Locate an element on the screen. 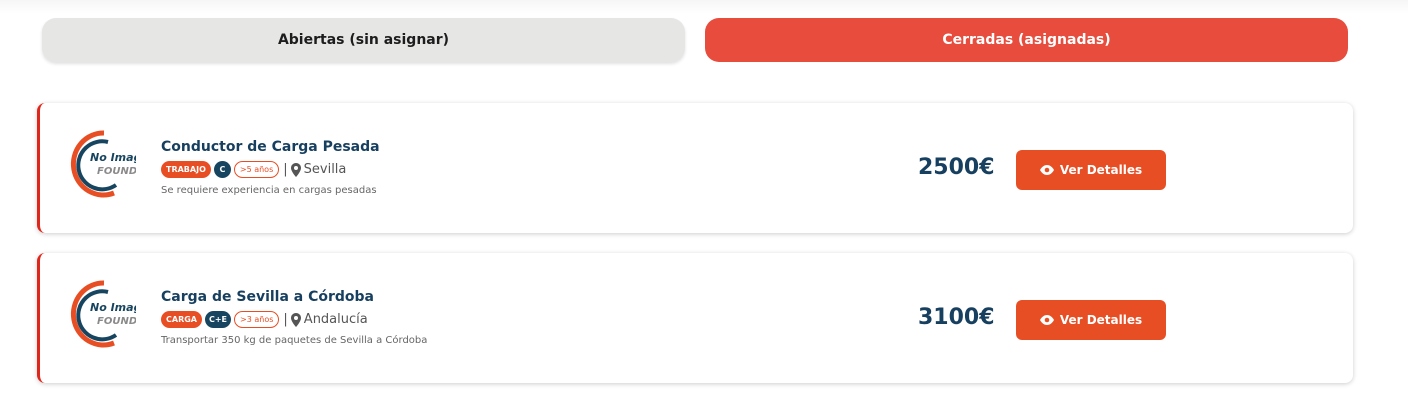  listing-tags: CARGA C+E >3 años | Andalucía is located at coordinates (264, 319).